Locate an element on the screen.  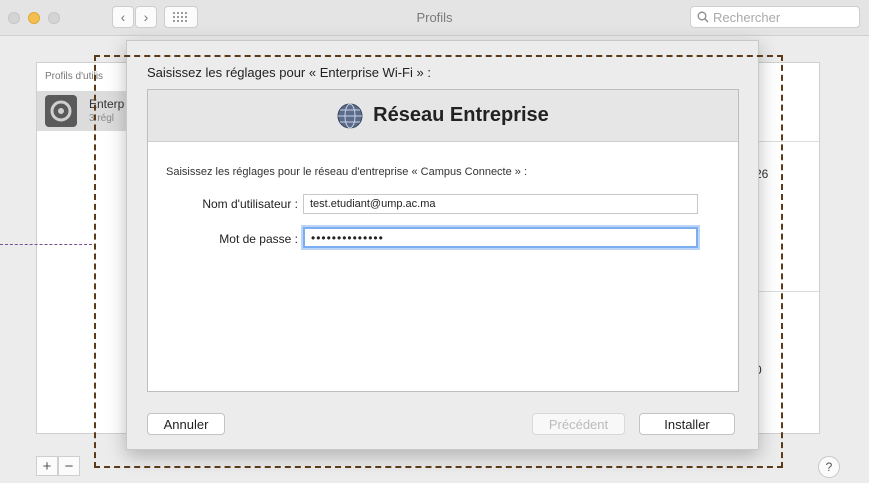
add-profile-button: + is located at coordinates (47, 466).